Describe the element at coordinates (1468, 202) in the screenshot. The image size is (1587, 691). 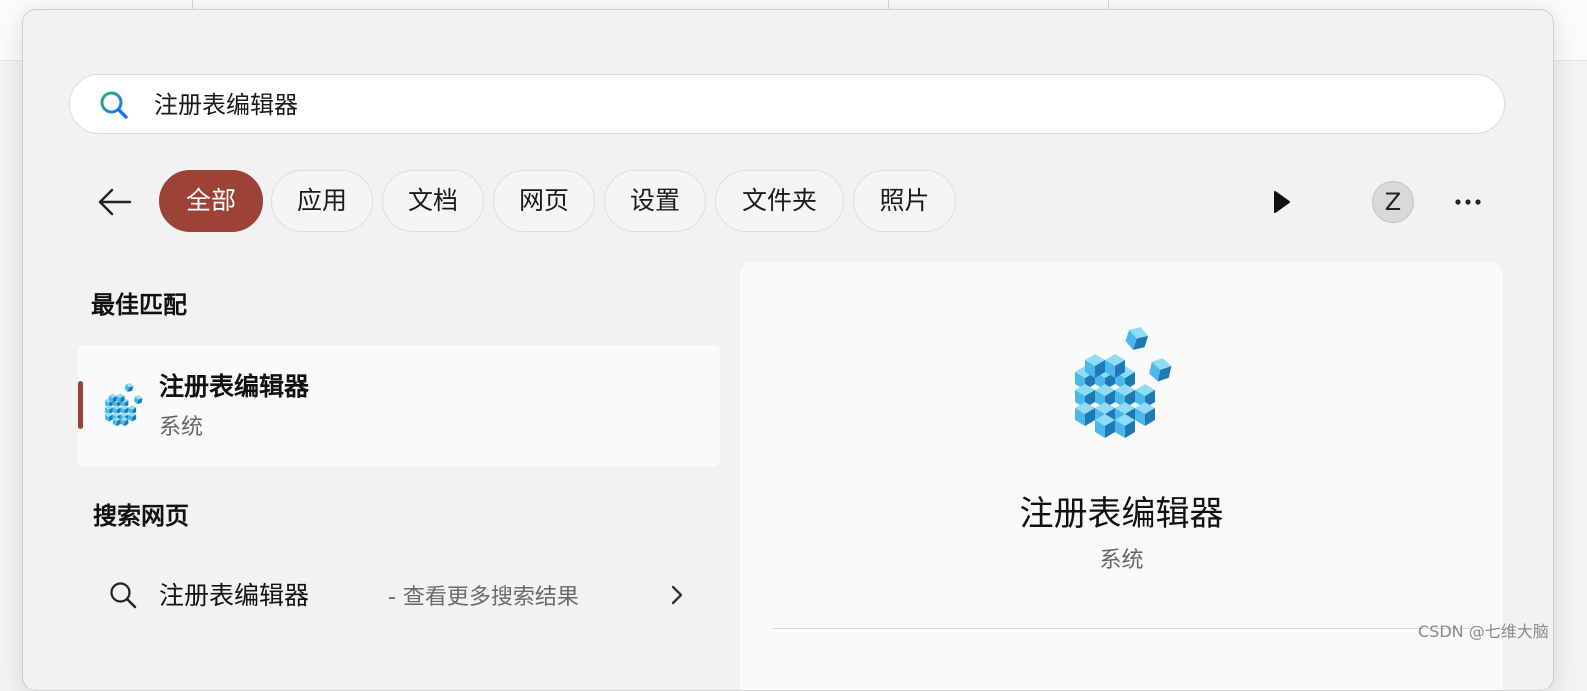
I see `more-horizontal-icon` at that location.